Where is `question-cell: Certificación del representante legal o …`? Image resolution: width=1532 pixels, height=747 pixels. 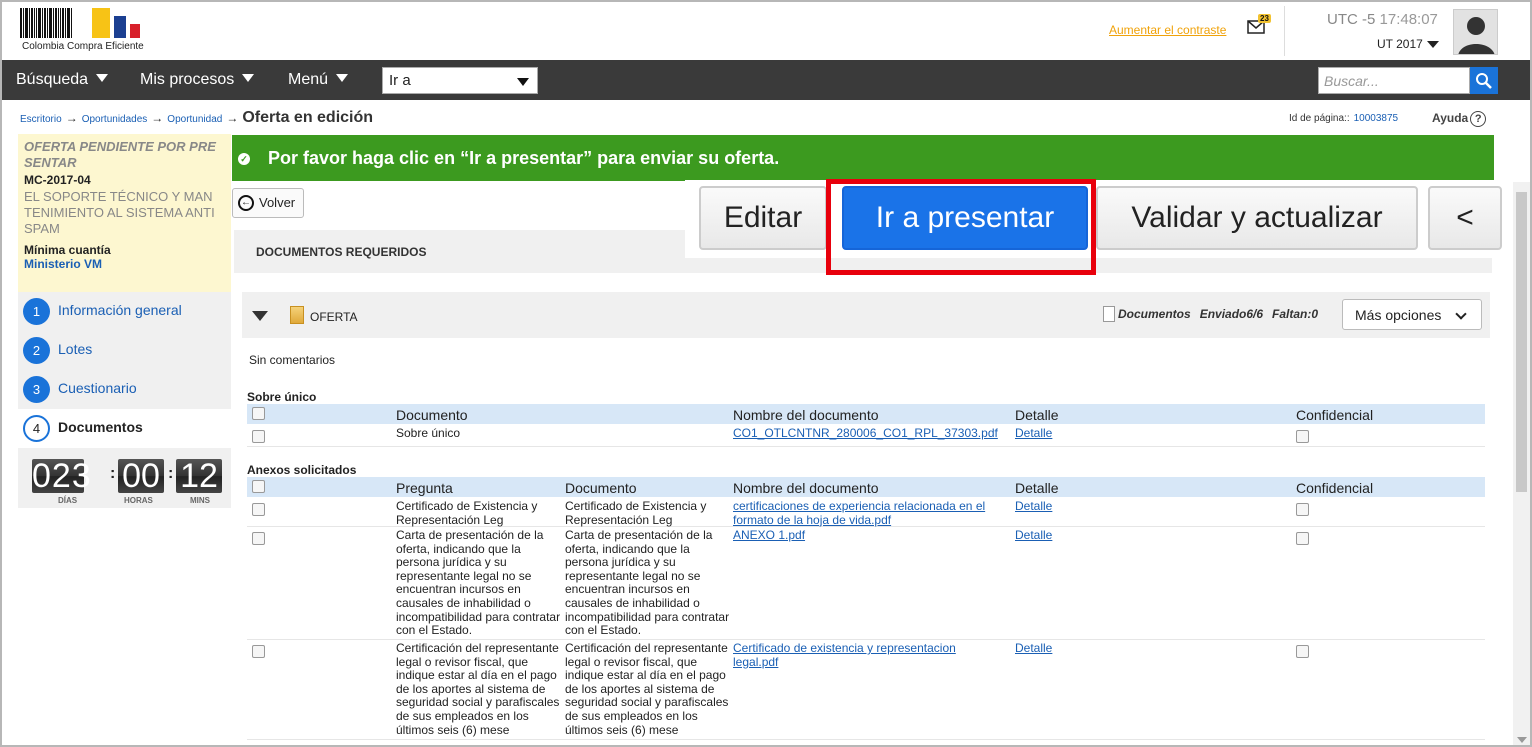 question-cell: Certificación del representante legal o … is located at coordinates (478, 689).